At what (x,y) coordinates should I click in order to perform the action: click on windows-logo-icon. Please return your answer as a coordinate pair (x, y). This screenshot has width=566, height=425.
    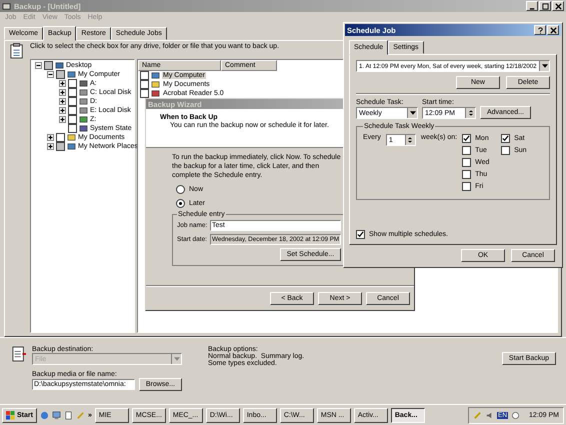
    Looking at the image, I should click on (10, 415).